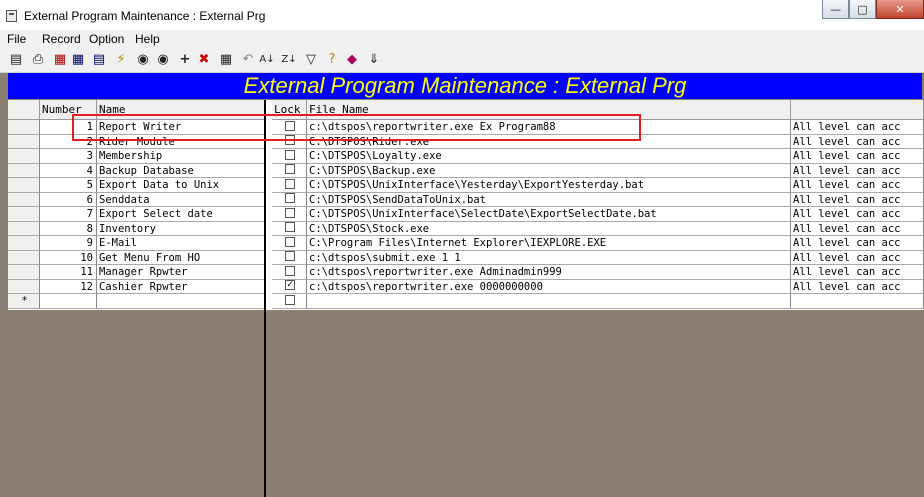 Image resolution: width=924 pixels, height=497 pixels. What do you see at coordinates (862, 9) in the screenshot?
I see `maximize-button: □` at bounding box center [862, 9].